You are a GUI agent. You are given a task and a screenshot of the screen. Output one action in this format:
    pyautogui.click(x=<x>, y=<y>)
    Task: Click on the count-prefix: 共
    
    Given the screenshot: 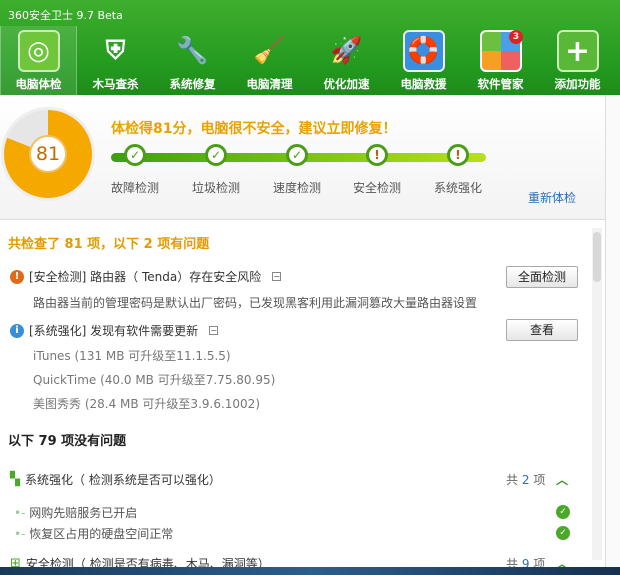 What is the action you would take?
    pyautogui.click(x=512, y=480)
    